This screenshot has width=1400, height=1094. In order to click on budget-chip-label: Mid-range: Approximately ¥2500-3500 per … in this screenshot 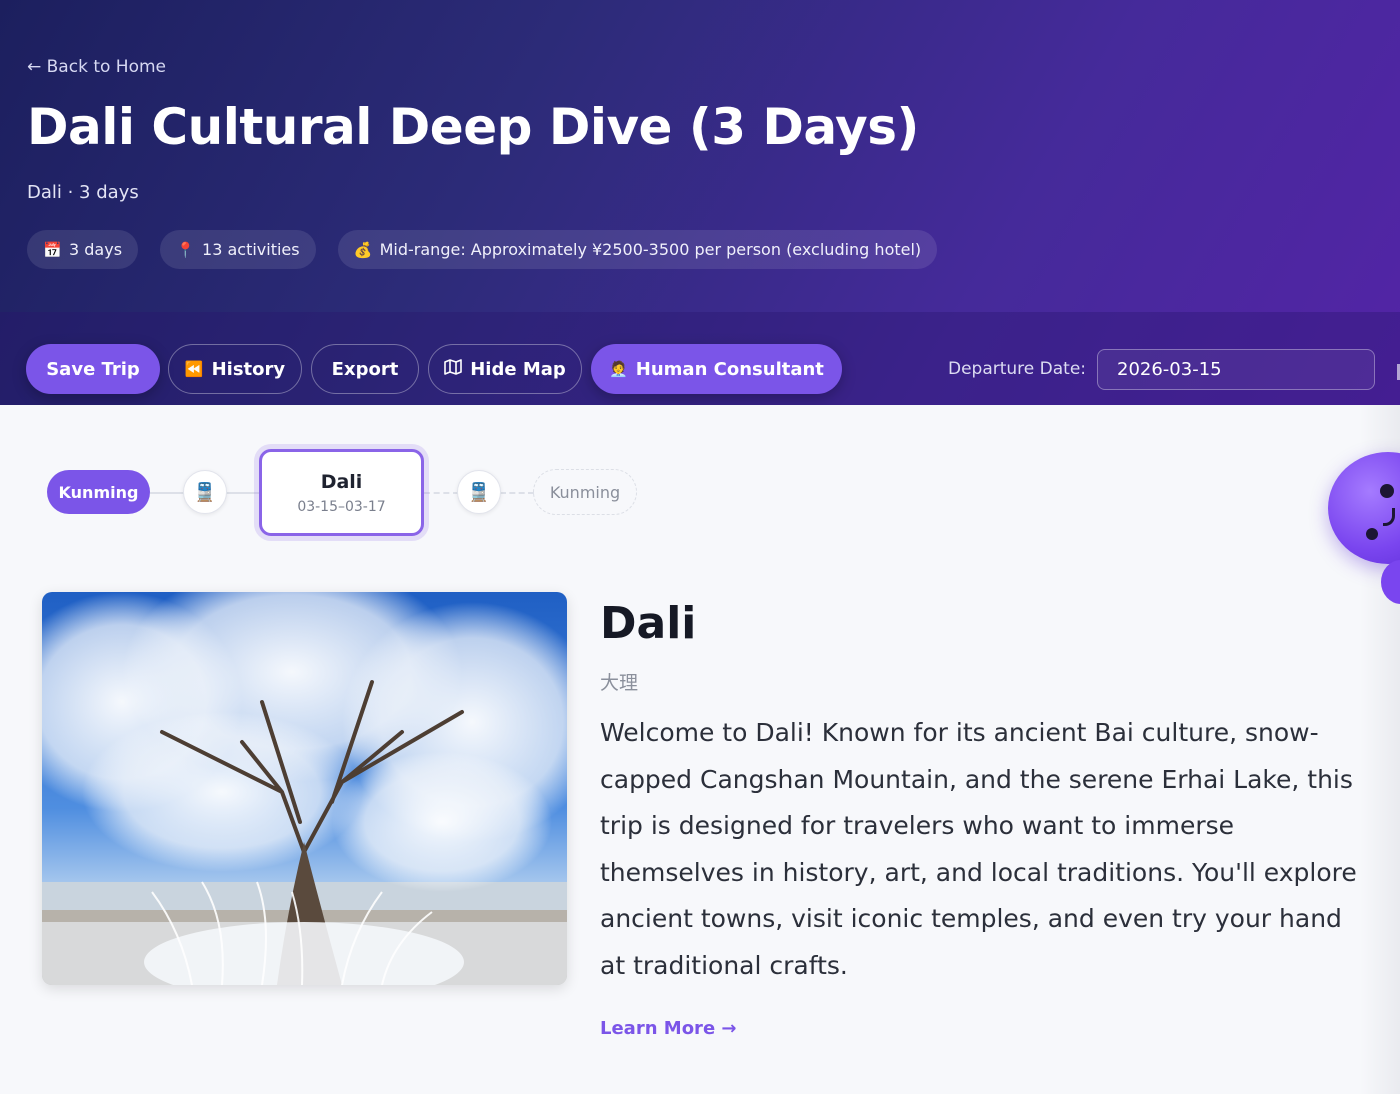, I will do `click(650, 249)`.